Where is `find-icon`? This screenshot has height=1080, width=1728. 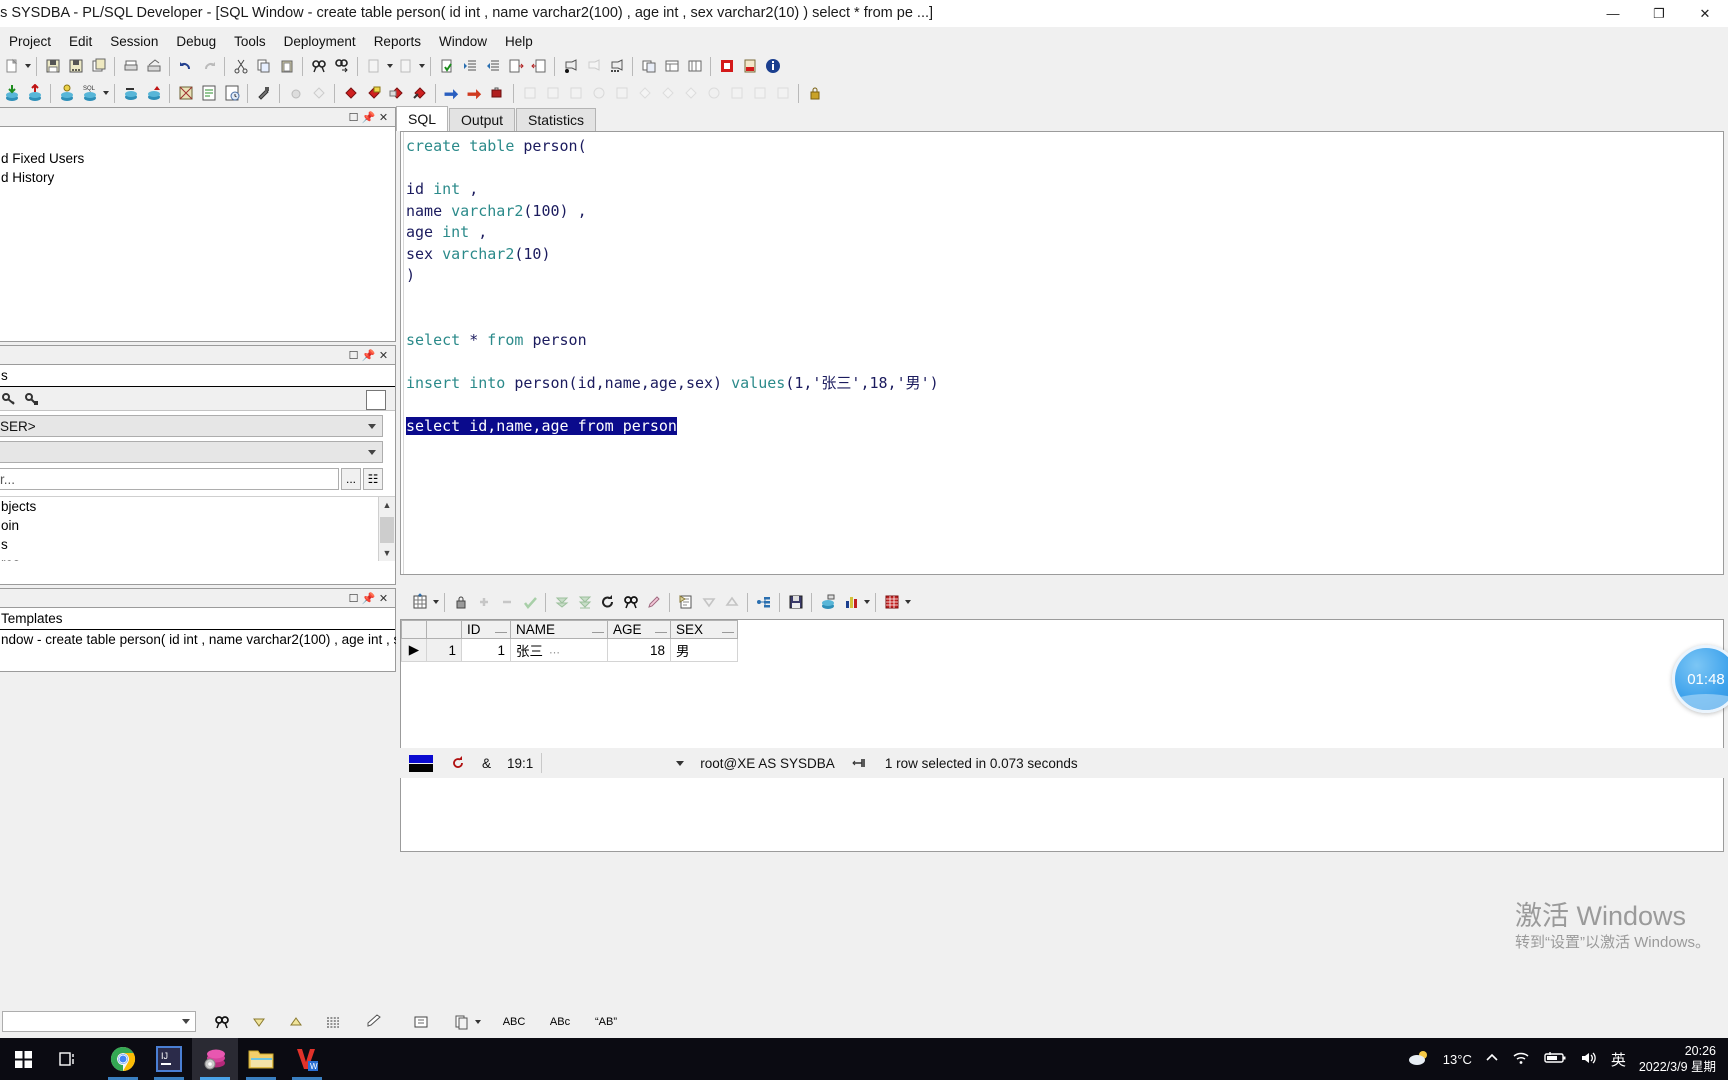 find-icon is located at coordinates (318, 66).